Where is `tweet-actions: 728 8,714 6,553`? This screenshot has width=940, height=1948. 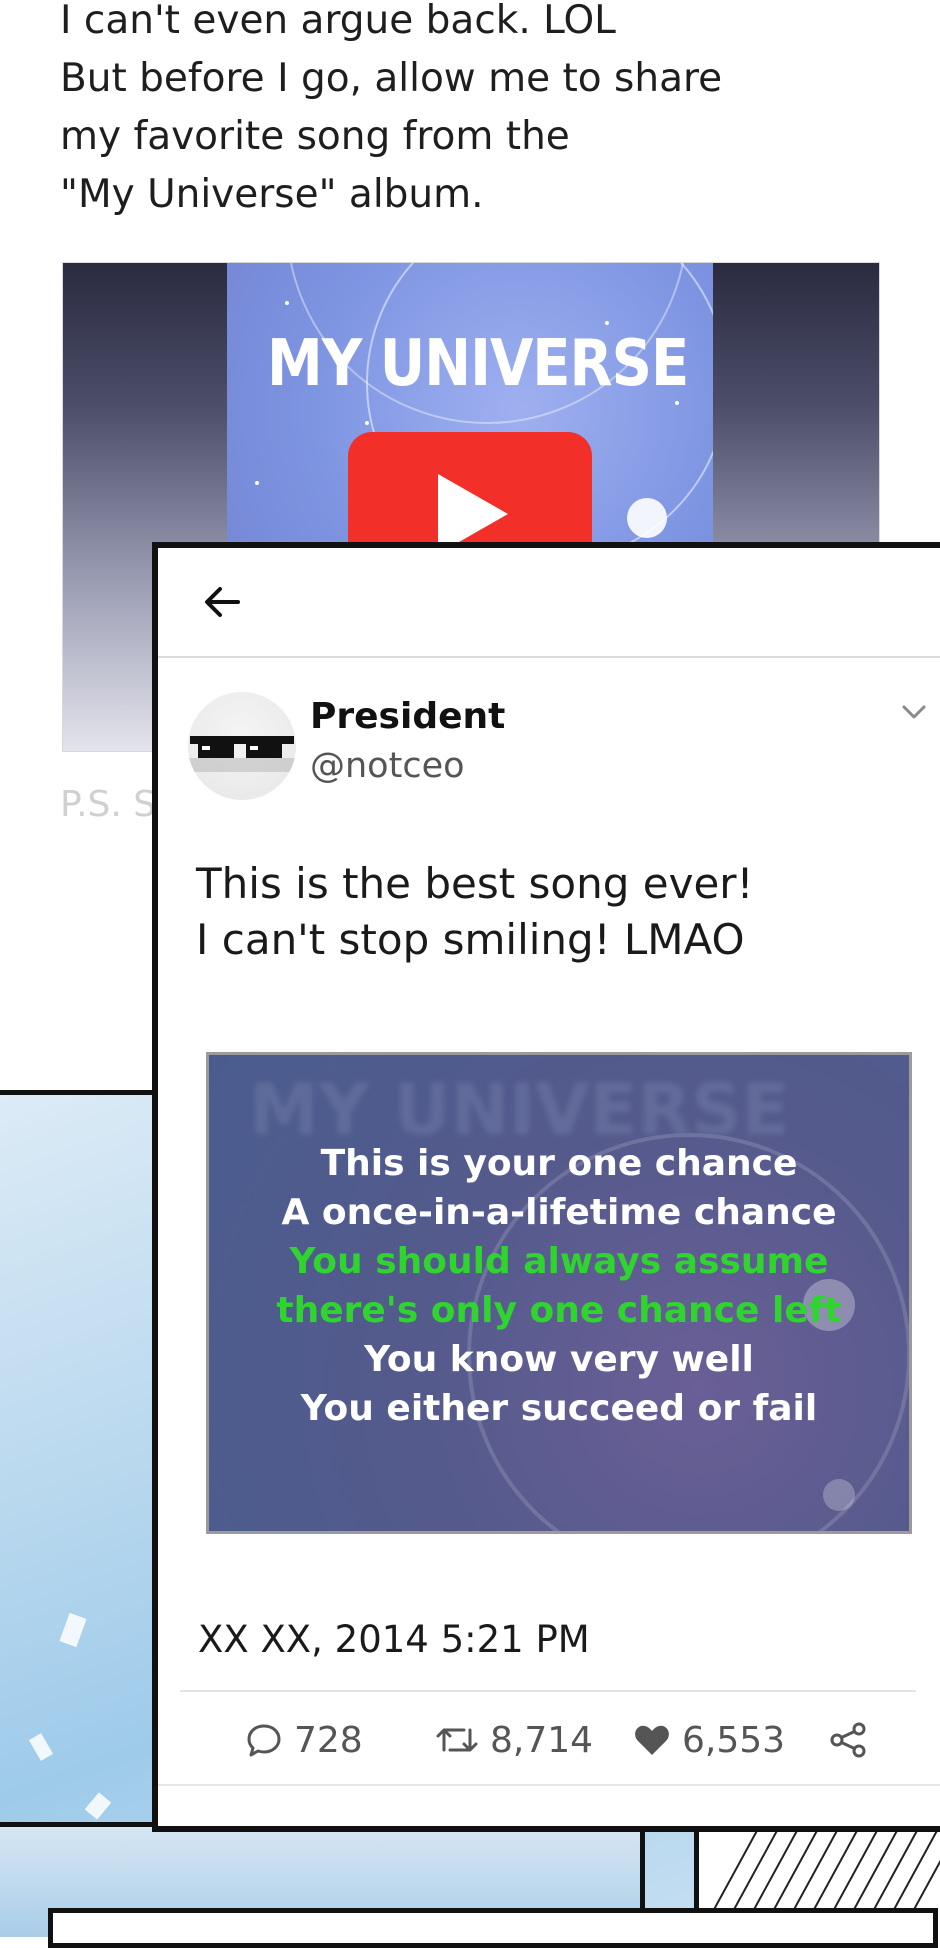 tweet-actions: 728 8,714 6,553 is located at coordinates (549, 1740).